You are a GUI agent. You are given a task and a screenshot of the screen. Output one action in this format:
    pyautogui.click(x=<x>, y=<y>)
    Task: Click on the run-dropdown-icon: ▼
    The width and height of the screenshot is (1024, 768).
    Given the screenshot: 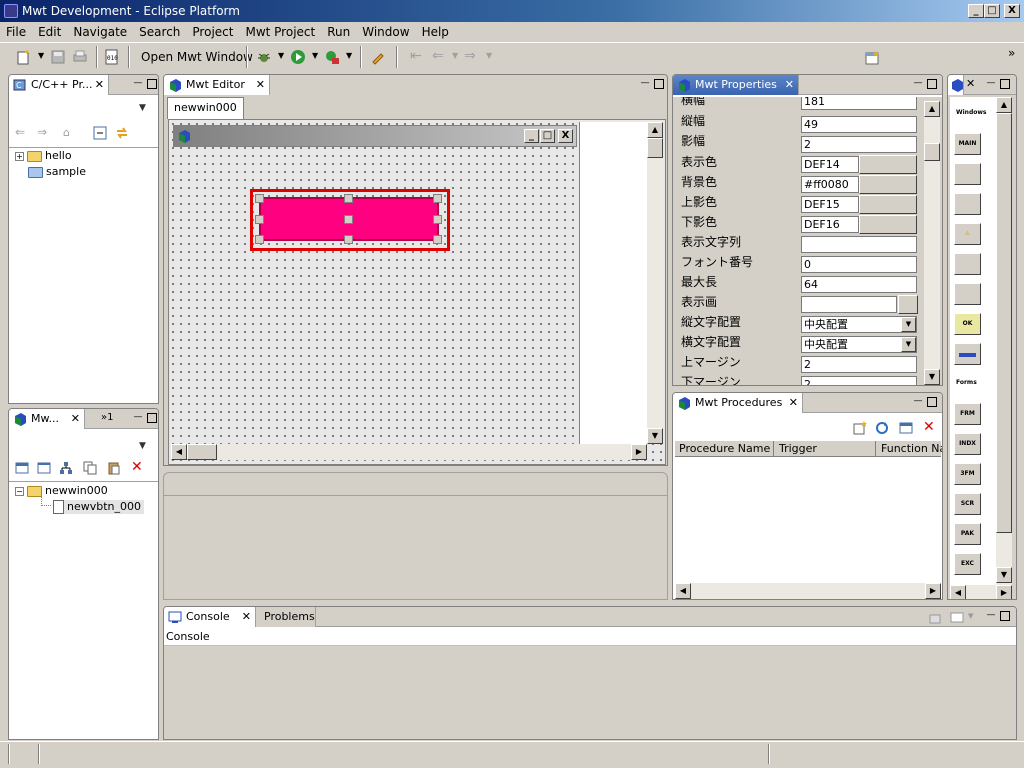 What is the action you would take?
    pyautogui.click(x=315, y=55)
    